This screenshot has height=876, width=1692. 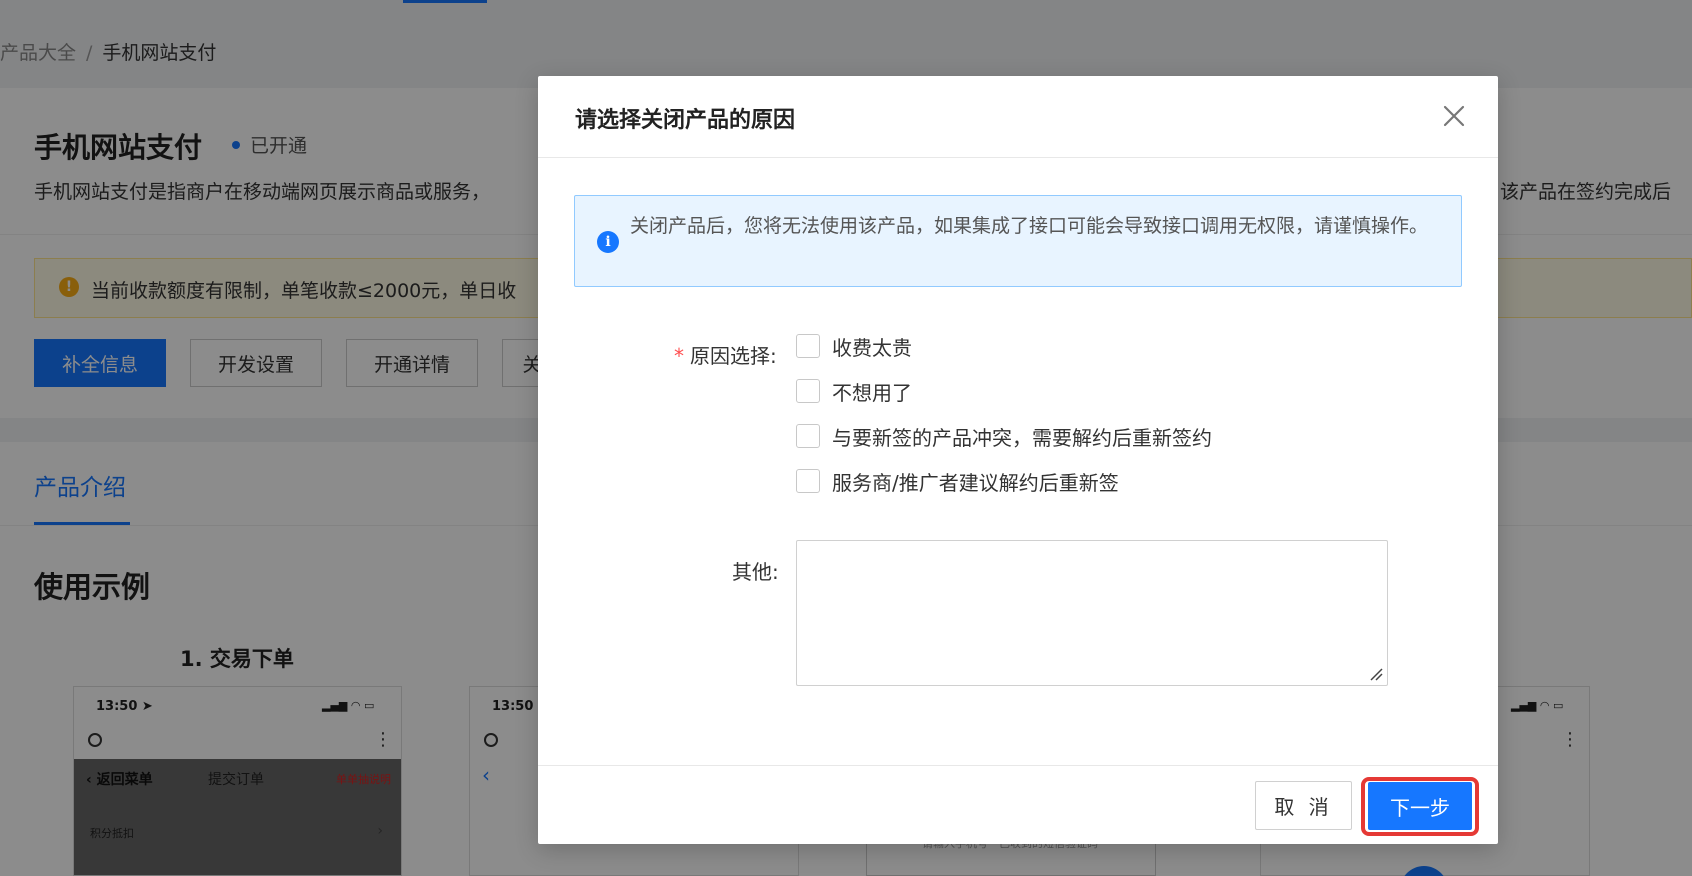 What do you see at coordinates (1303, 805) in the screenshot?
I see `cancel-button: 取 消` at bounding box center [1303, 805].